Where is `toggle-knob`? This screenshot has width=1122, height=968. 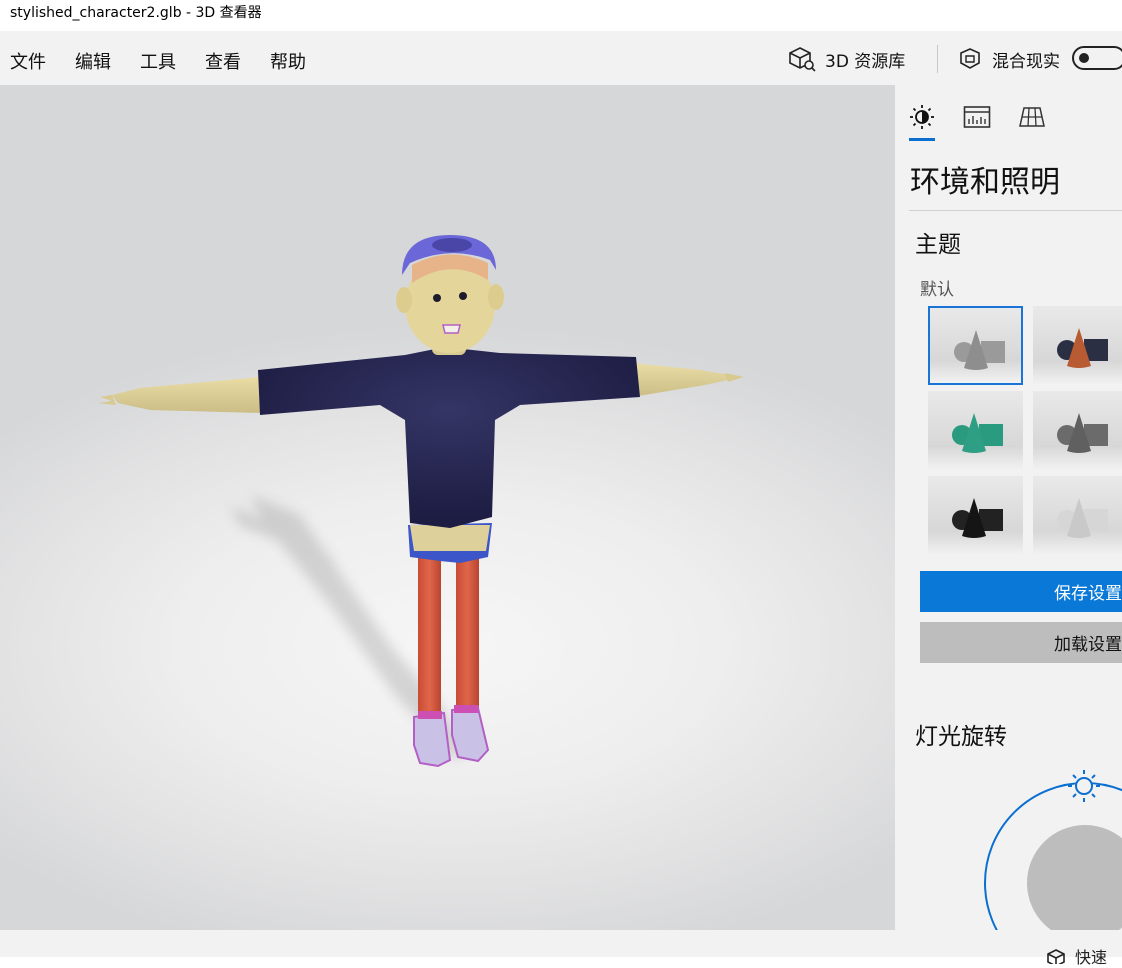
toggle-knob is located at coordinates (1084, 58).